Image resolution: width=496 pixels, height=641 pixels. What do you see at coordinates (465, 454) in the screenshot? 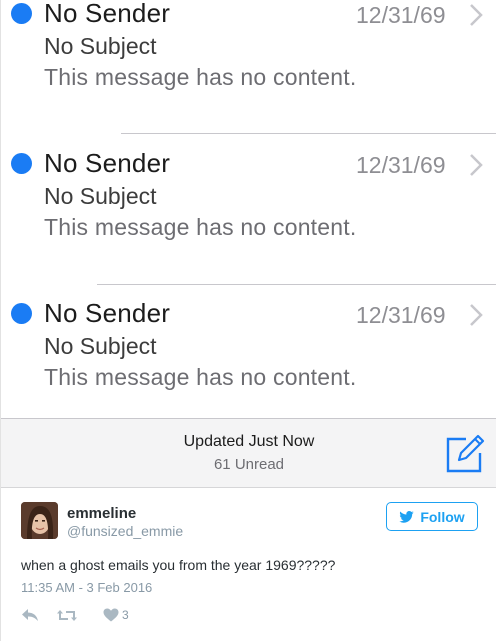
I see `compose-icon` at bounding box center [465, 454].